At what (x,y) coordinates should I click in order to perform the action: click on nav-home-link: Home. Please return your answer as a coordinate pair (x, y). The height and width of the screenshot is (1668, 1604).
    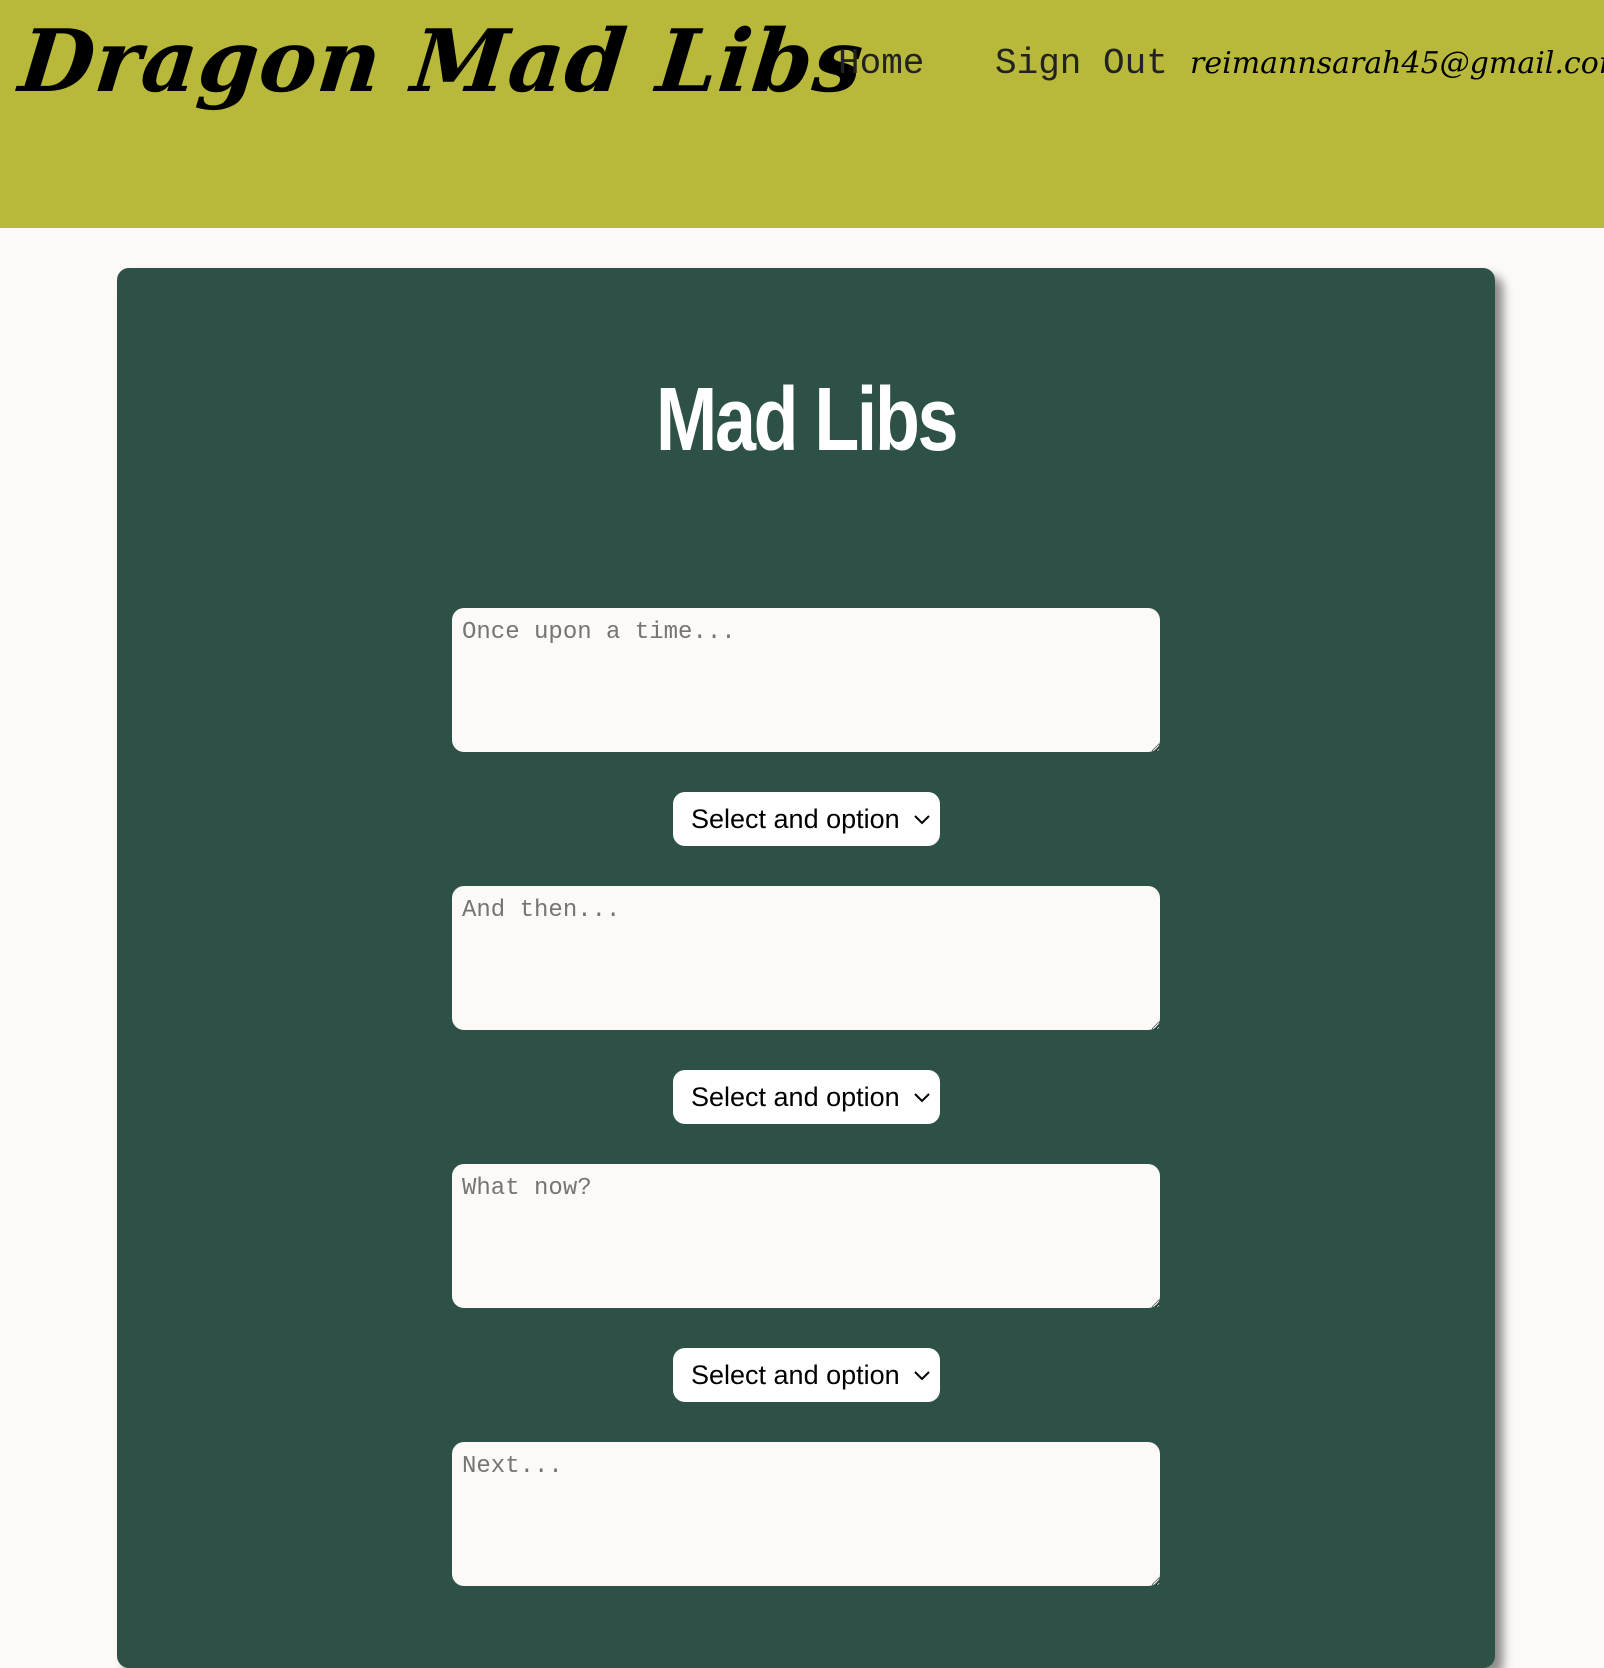
    Looking at the image, I should click on (881, 64).